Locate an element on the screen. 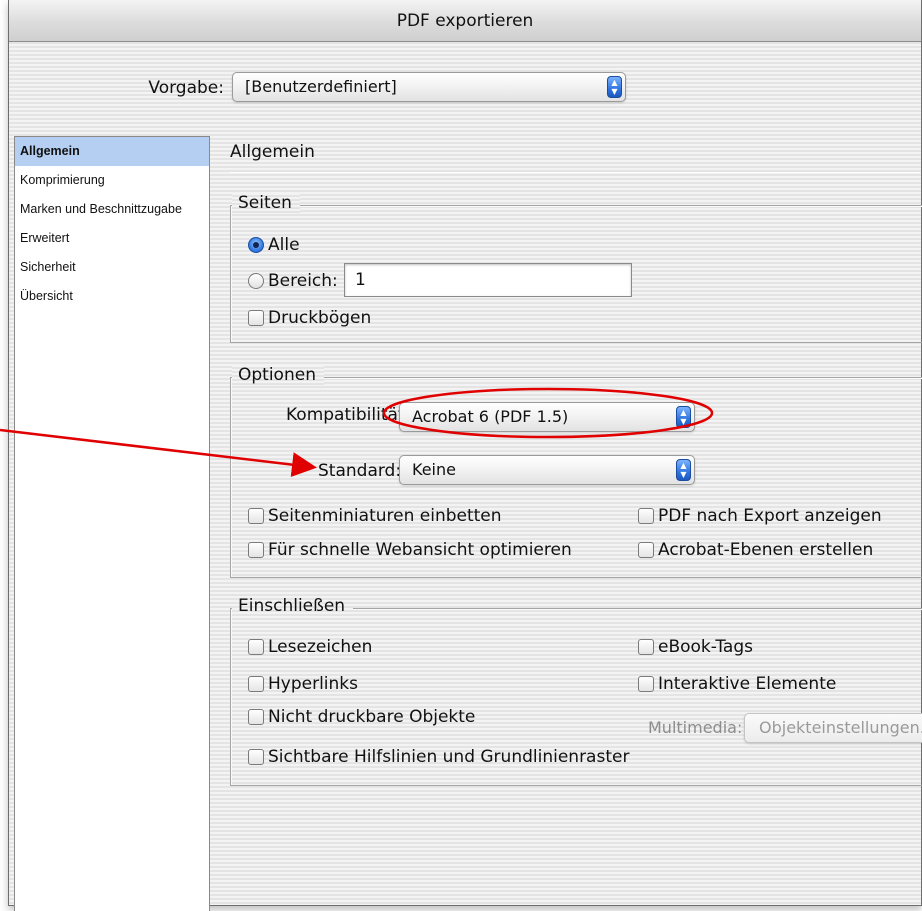 This screenshot has width=922, height=911. fast-web-view-label: Für schnelle Webansicht optimieren is located at coordinates (420, 550).